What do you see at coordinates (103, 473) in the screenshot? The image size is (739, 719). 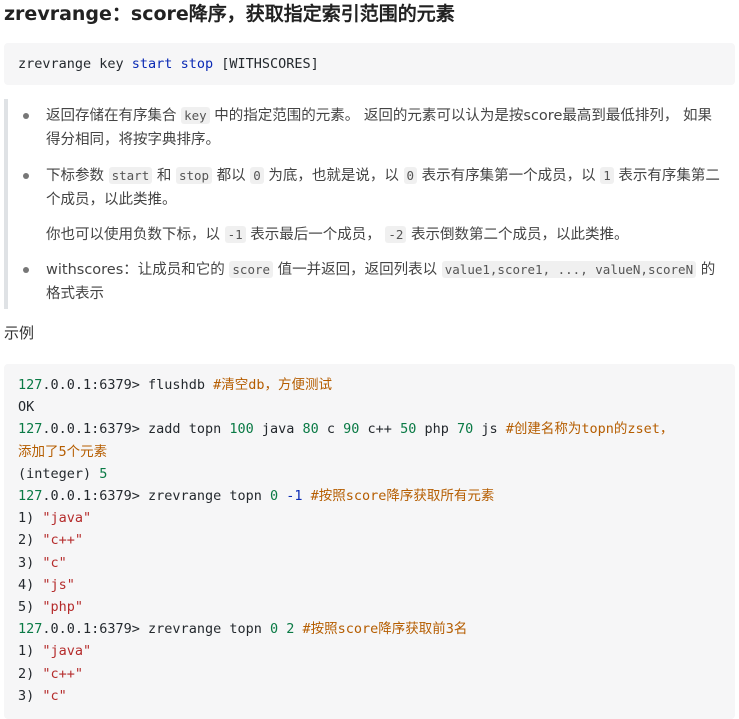 I see `number: 5` at bounding box center [103, 473].